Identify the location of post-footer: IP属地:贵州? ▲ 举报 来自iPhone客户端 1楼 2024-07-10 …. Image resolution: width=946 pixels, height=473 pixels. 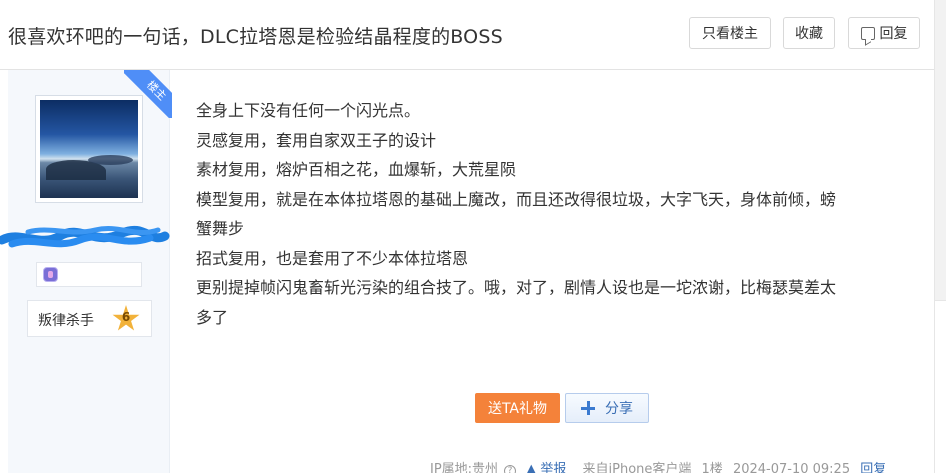
(661, 465).